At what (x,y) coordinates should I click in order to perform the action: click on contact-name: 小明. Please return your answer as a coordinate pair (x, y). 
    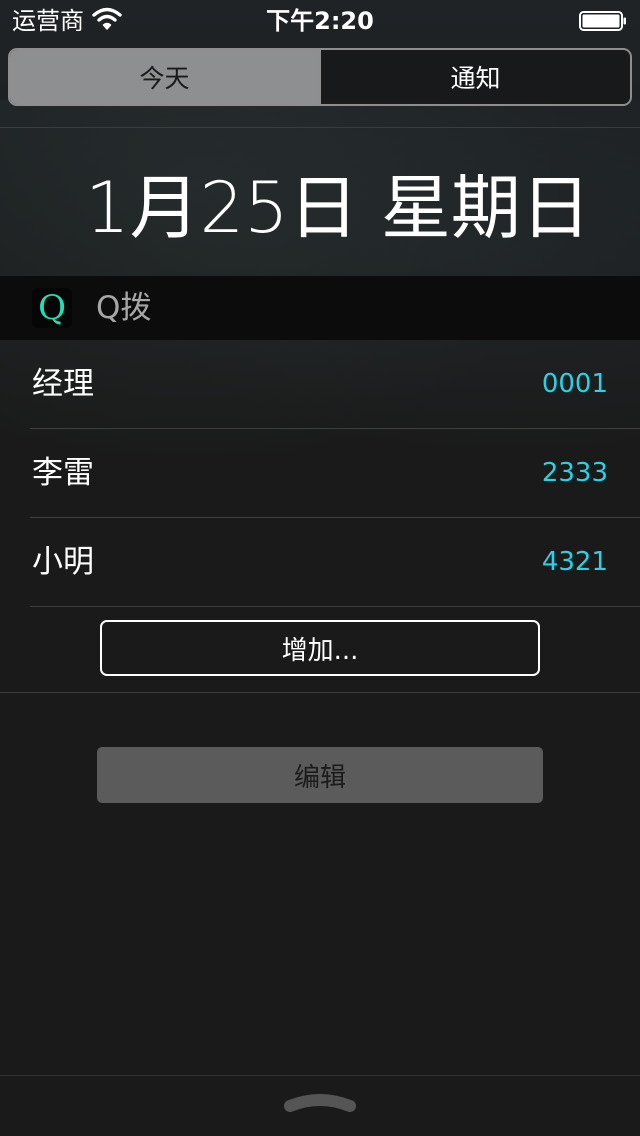
    Looking at the image, I should click on (63, 562).